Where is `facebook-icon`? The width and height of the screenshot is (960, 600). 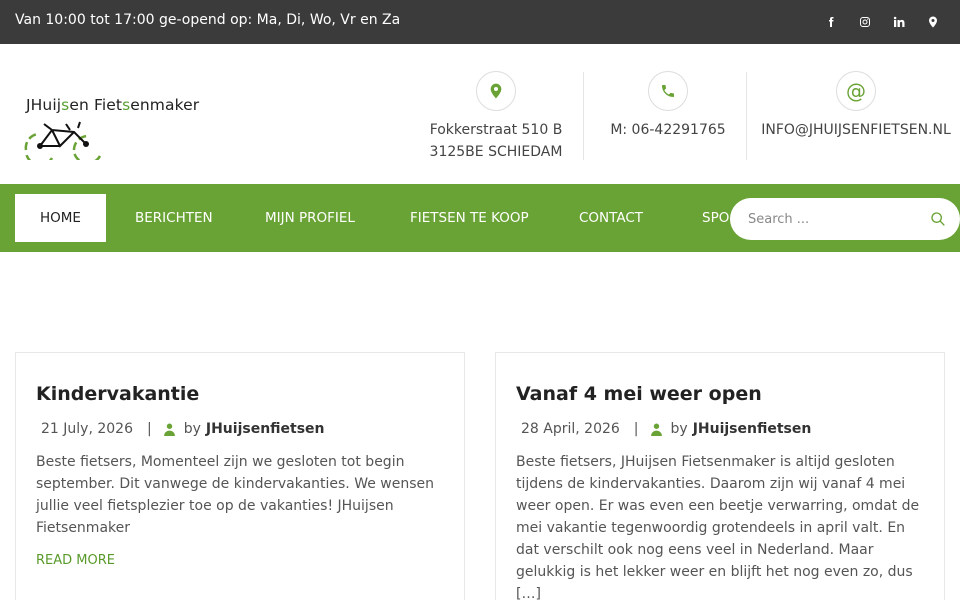
facebook-icon is located at coordinates (831, 22).